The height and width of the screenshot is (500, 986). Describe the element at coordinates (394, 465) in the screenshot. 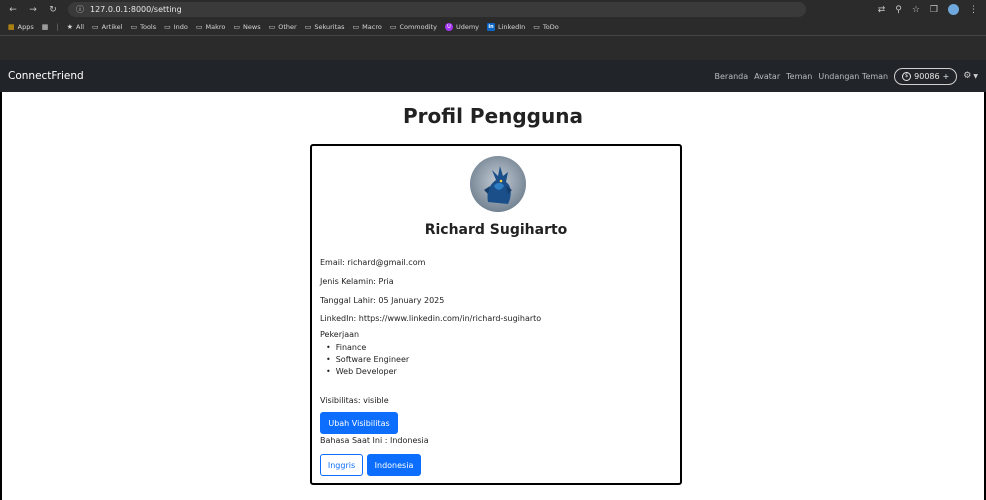

I see `indonesia-language-button: Indonesia` at that location.